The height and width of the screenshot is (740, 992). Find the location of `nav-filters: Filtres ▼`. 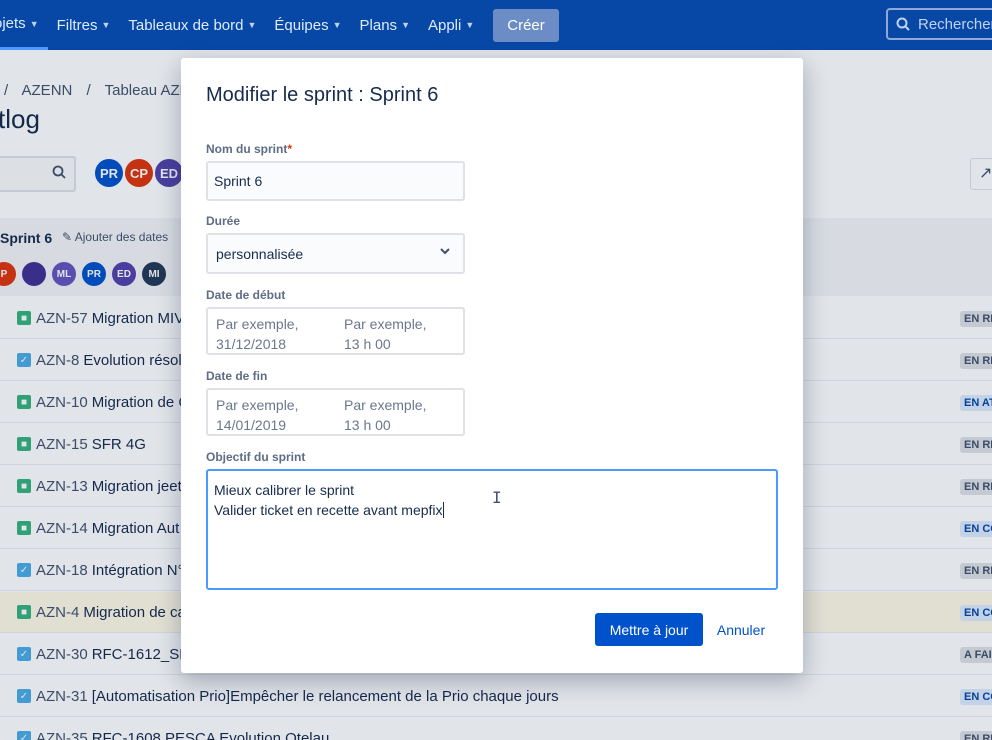

nav-filters: Filtres ▼ is located at coordinates (84, 25).